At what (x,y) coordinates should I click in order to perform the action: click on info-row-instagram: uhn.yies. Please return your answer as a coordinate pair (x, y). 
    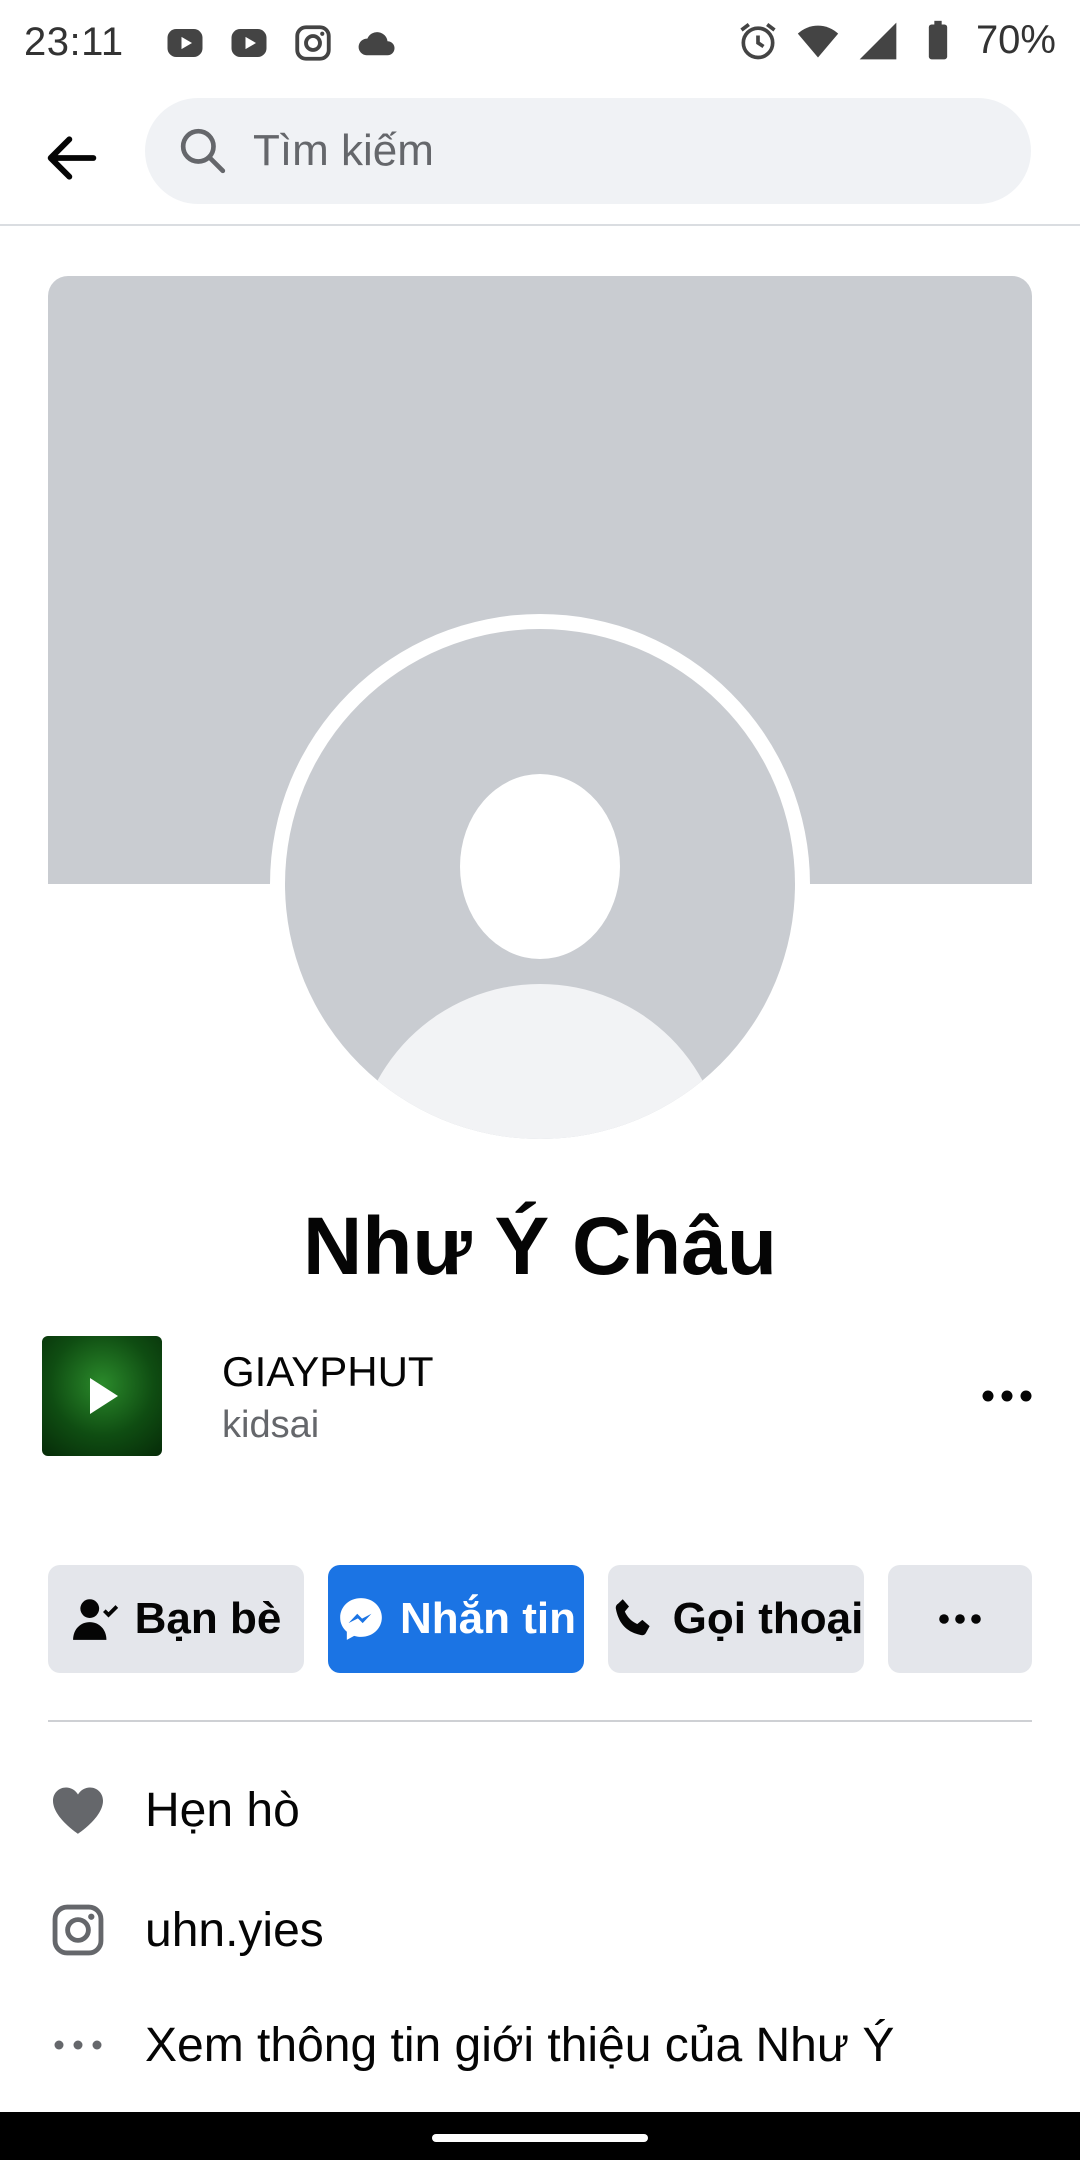
    Looking at the image, I should click on (548, 1930).